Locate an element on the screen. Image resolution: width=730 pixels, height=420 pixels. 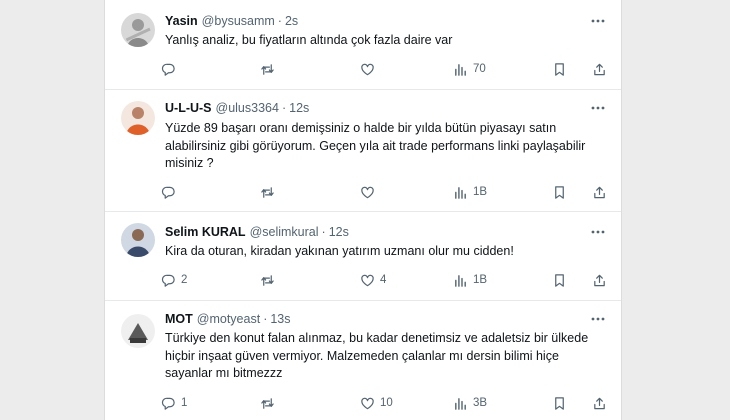
author-name: Selim KURAL is located at coordinates (205, 232).